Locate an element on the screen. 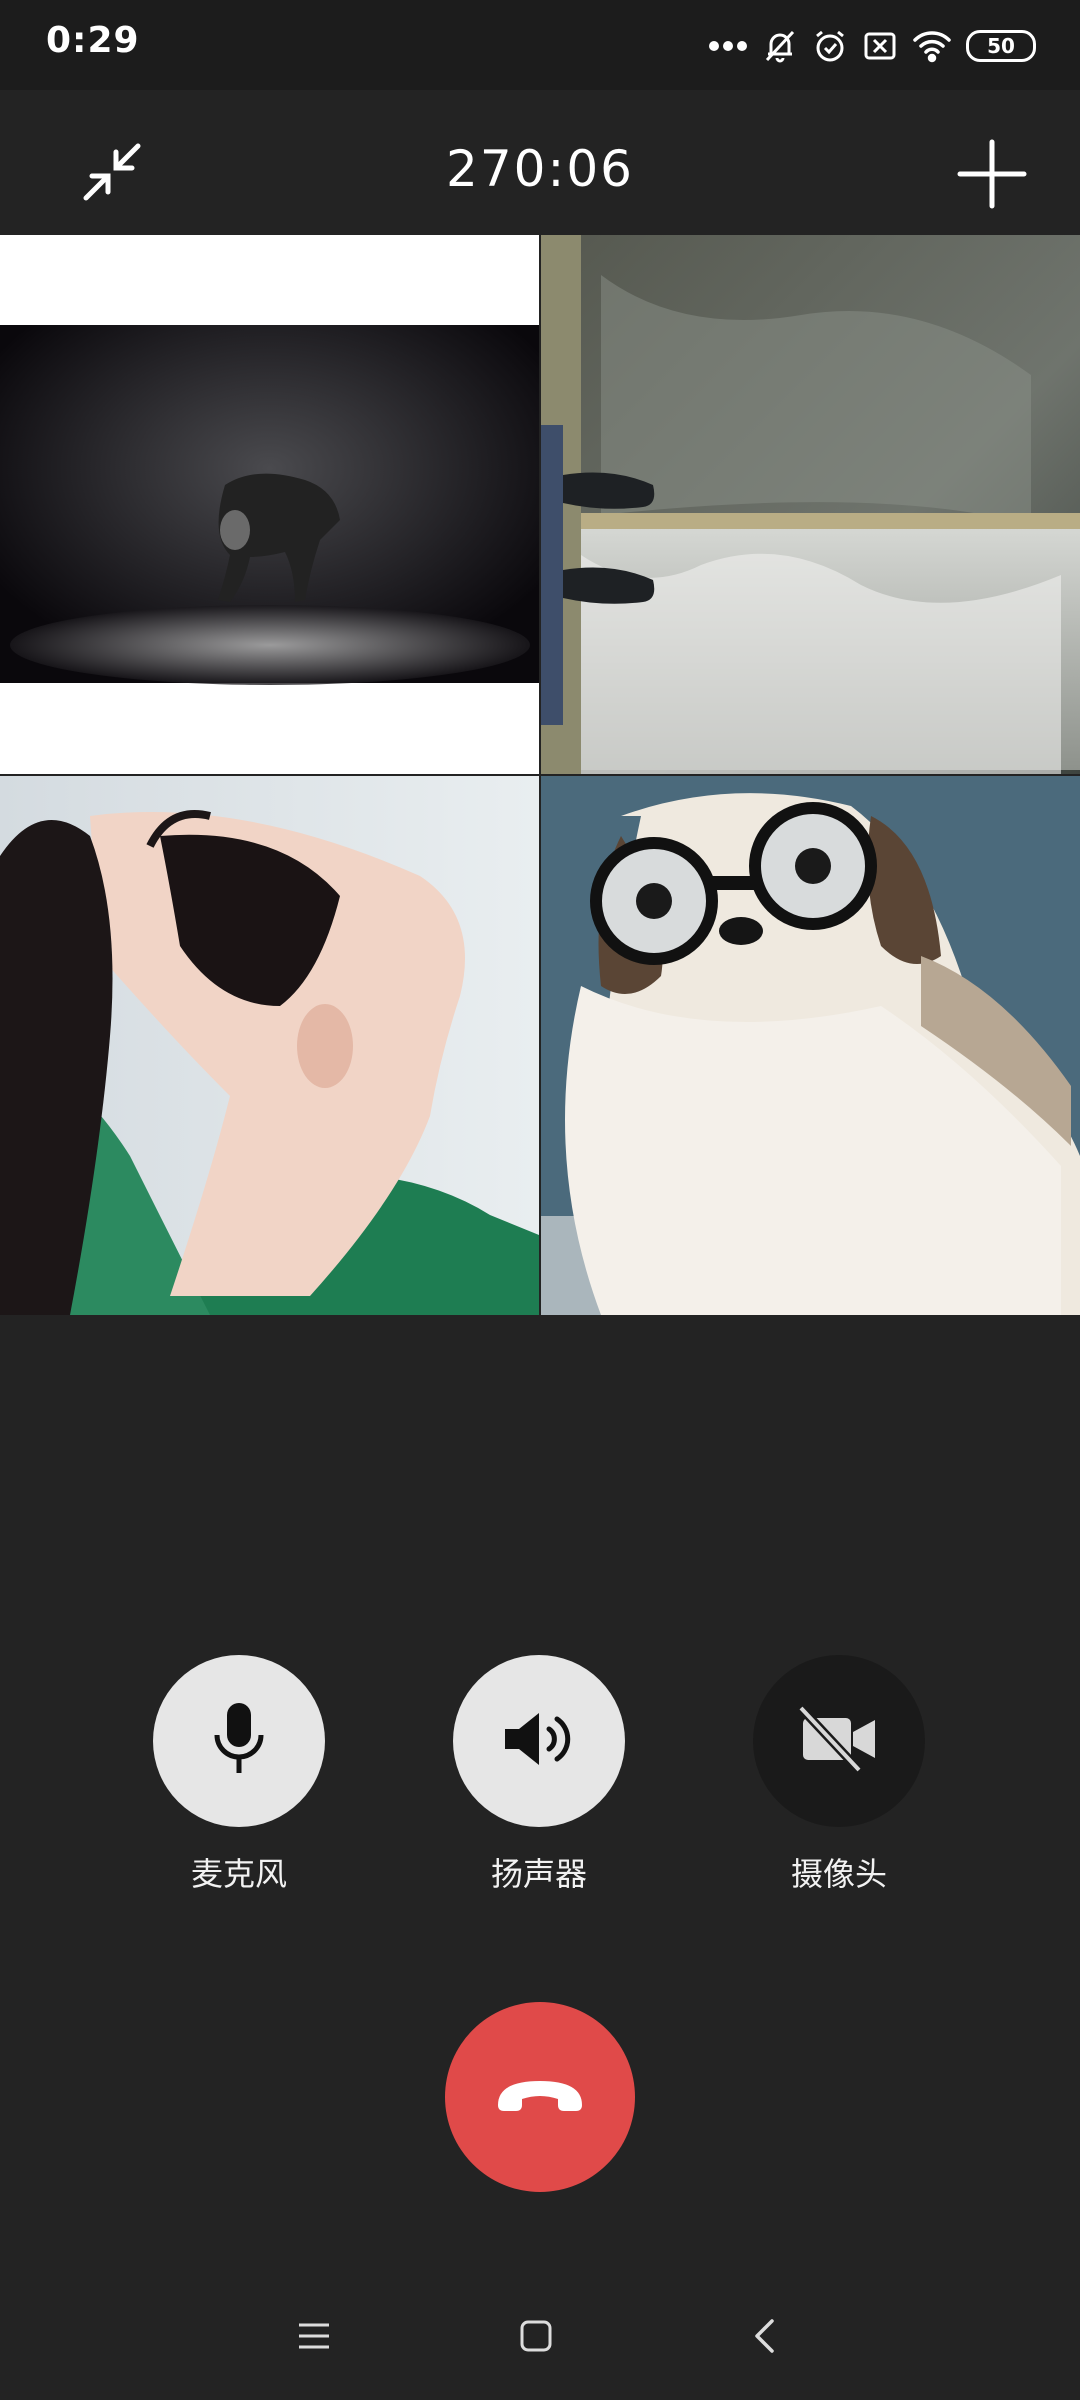 Image resolution: width=1080 pixels, height=2400 pixels. camera-button is located at coordinates (839, 1741).